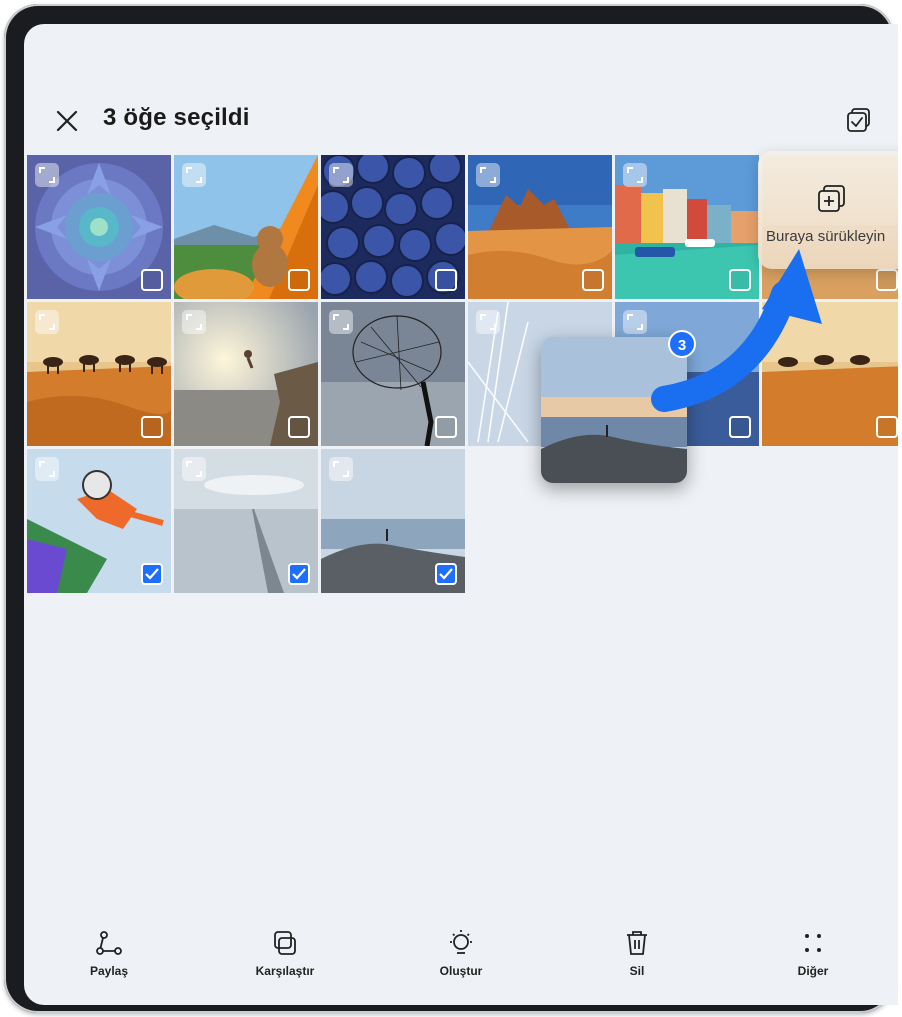 The width and height of the screenshot is (902, 1017). I want to click on page-title: 3 öğe seçildi, so click(176, 117).